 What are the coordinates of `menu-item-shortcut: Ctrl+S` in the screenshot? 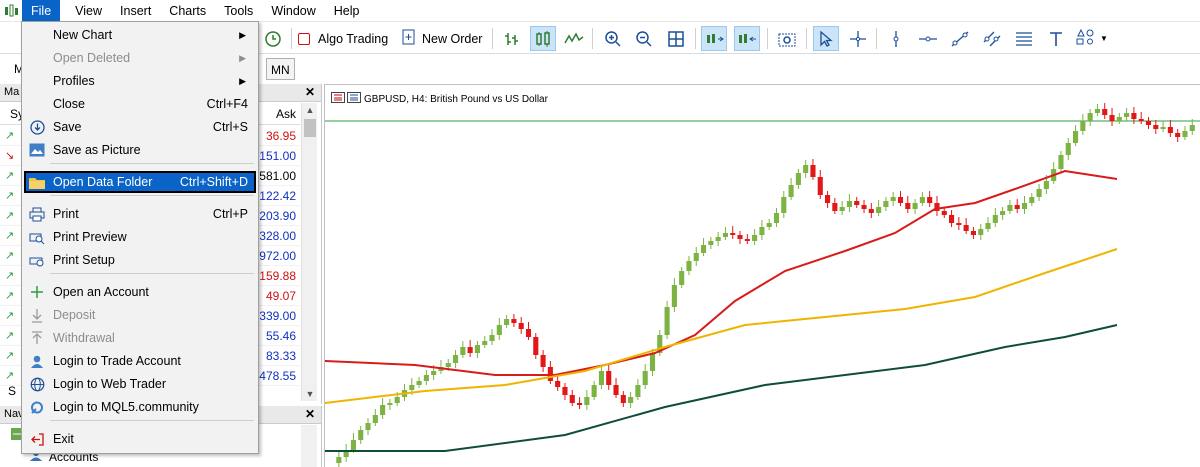 It's located at (230, 127).